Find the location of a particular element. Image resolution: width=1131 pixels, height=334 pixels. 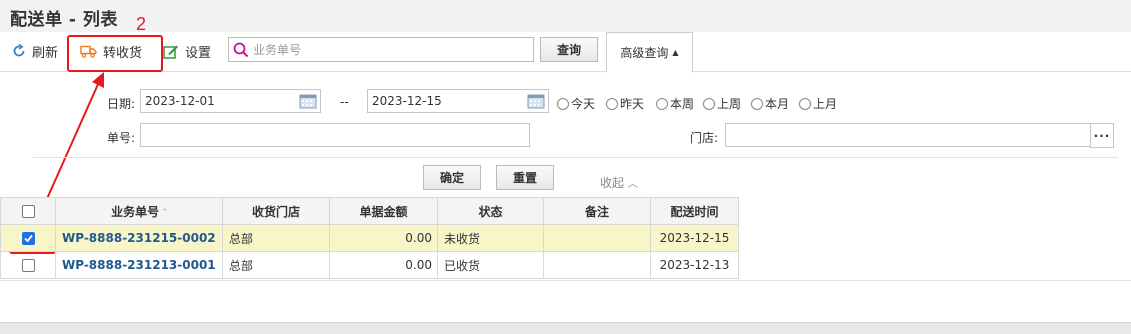

date-from-field: 2023-12-01 is located at coordinates (230, 101).